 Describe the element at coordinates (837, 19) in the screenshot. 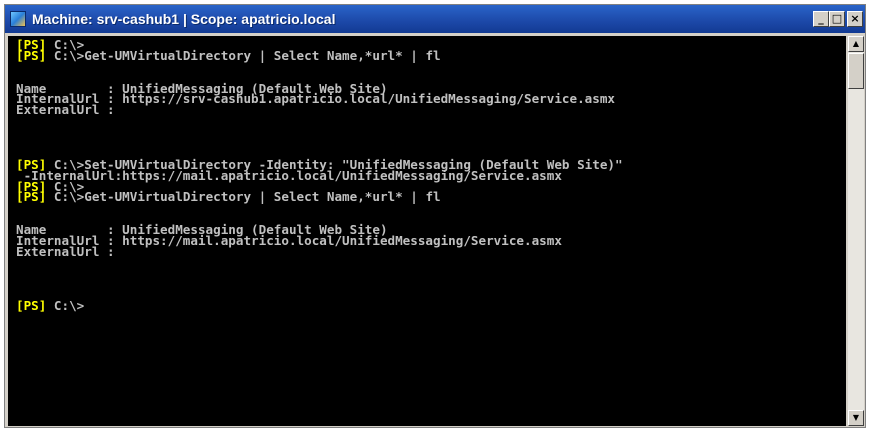

I see `maximize-button: □` at that location.